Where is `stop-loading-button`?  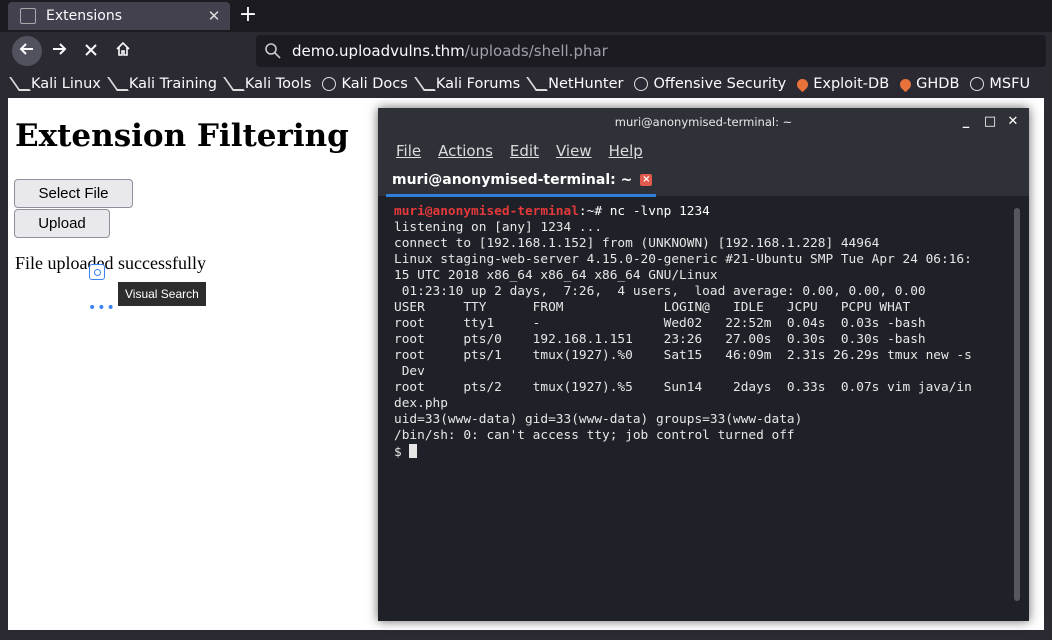
stop-loading-button is located at coordinates (91, 51).